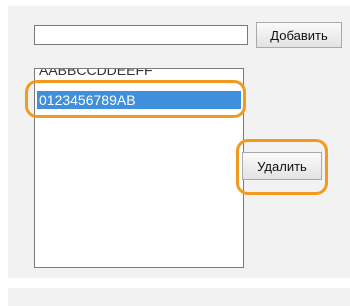 The image size is (350, 306). Describe the element at coordinates (139, 74) in the screenshot. I see `list-item: AABBCCDDEEFF` at that location.